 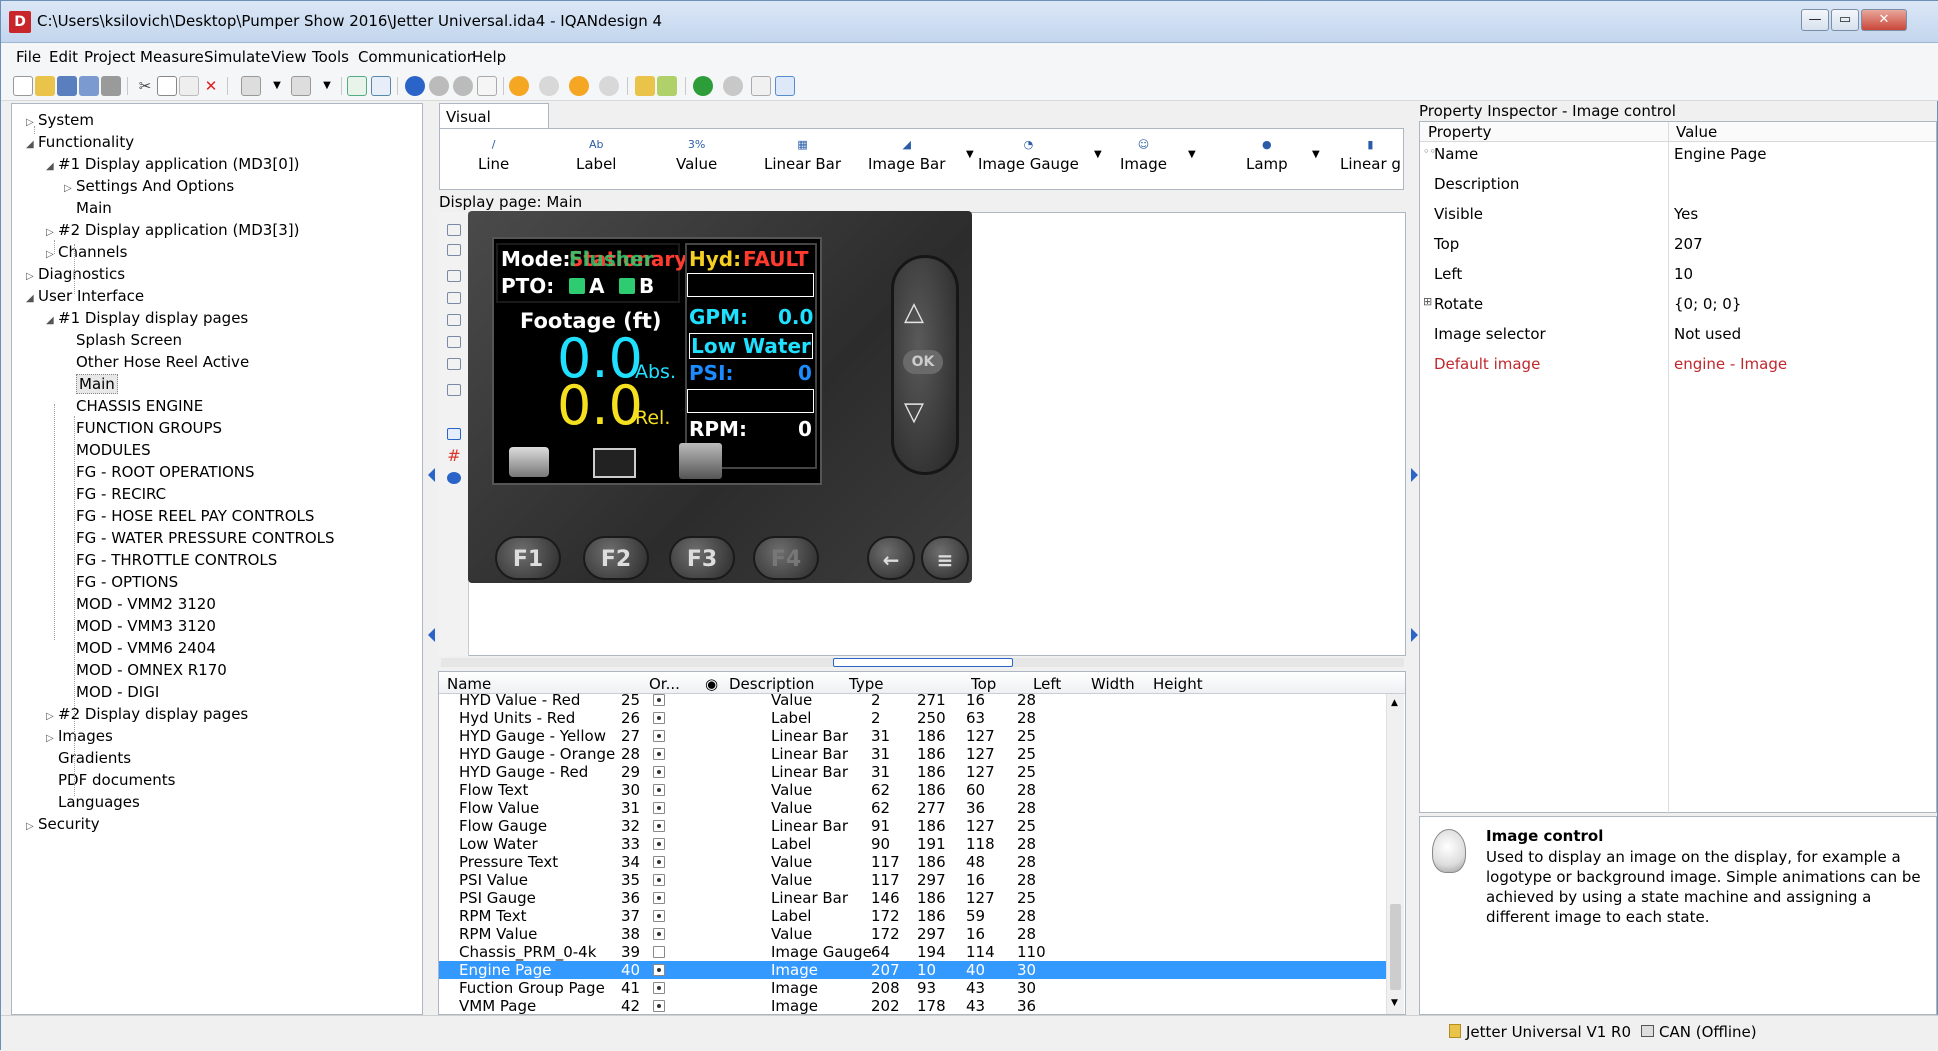 I want to click on simulate-step-icon, so click(x=579, y=86).